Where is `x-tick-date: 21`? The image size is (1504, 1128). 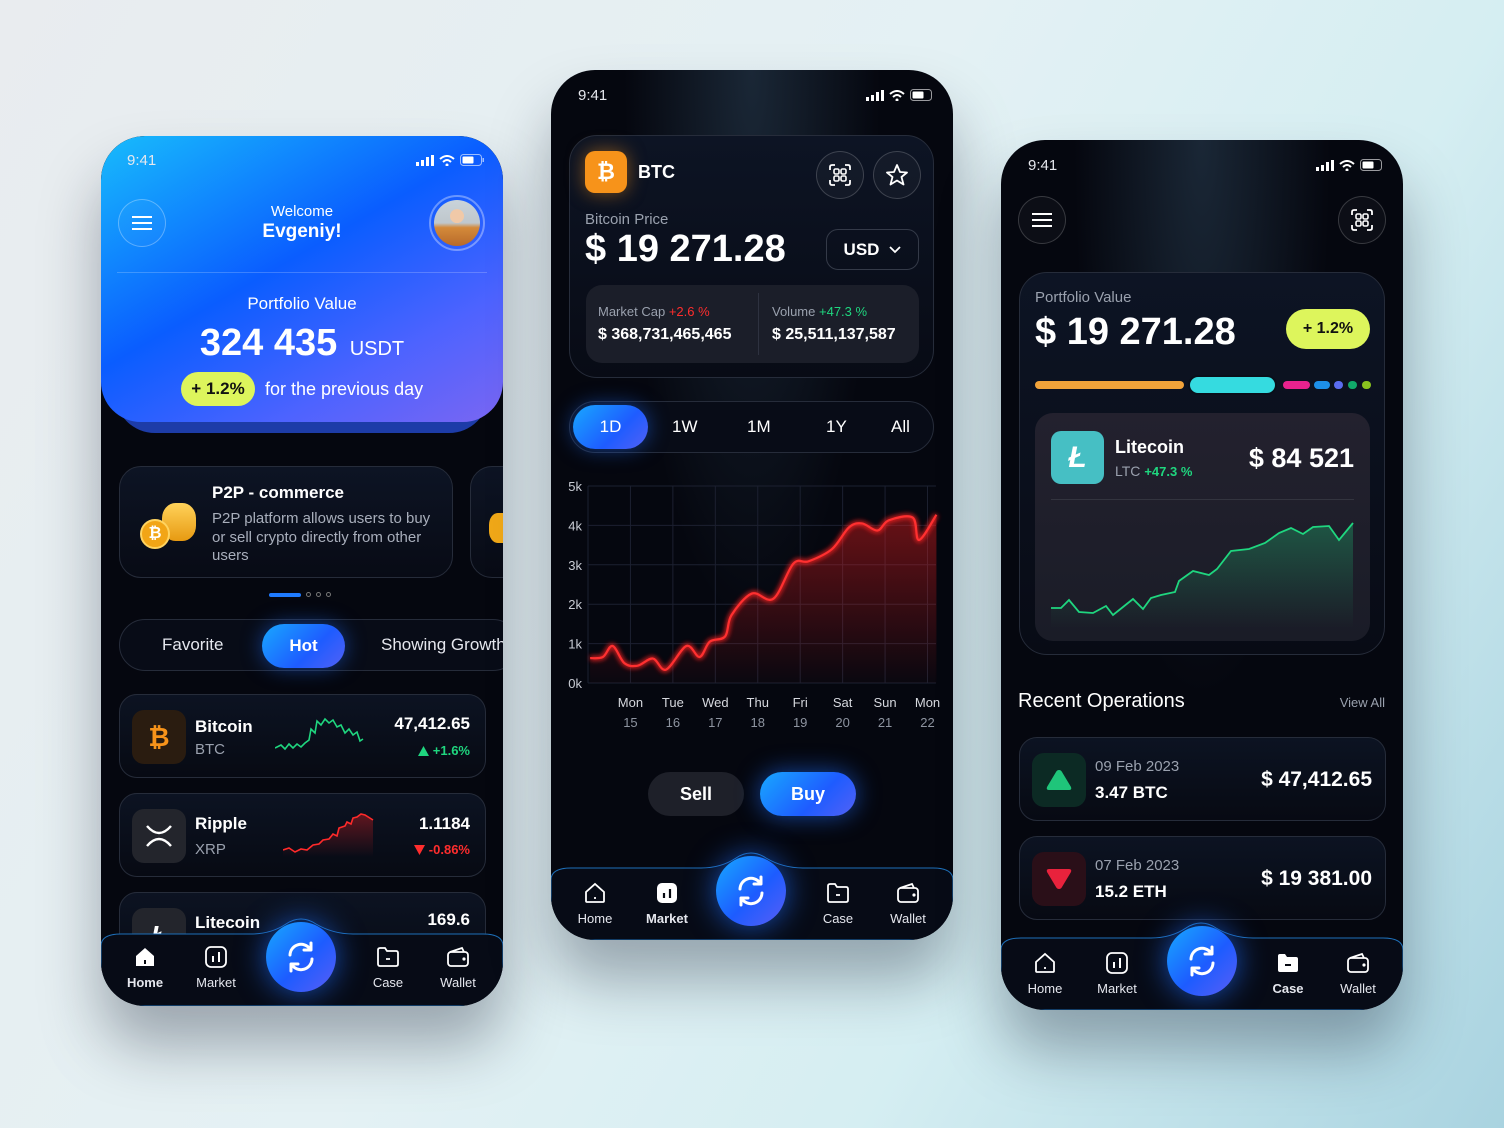 x-tick-date: 21 is located at coordinates (885, 722).